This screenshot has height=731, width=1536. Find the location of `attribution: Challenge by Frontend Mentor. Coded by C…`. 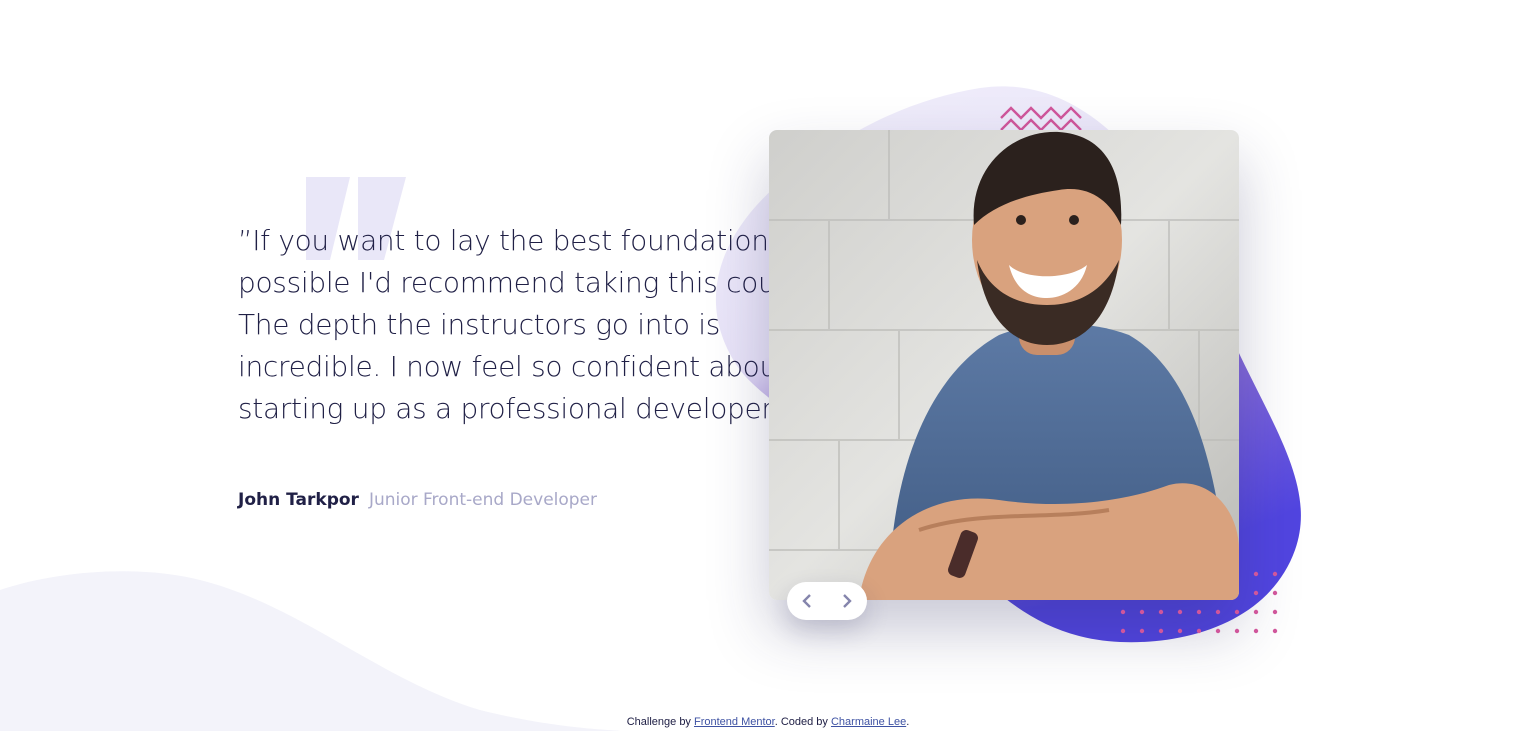

attribution: Challenge by Frontend Mentor. Coded by C… is located at coordinates (768, 722).